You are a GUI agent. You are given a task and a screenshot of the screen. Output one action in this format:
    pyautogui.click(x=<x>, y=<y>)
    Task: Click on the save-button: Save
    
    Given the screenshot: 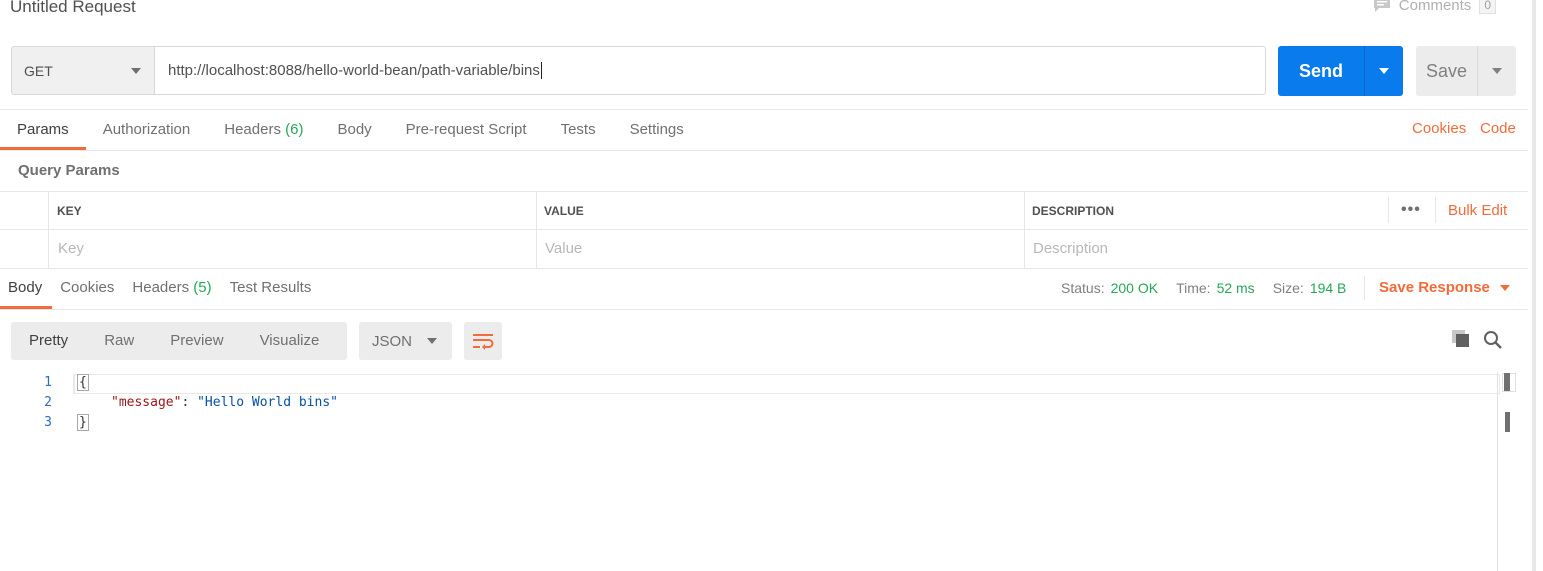 What is the action you would take?
    pyautogui.click(x=1446, y=71)
    